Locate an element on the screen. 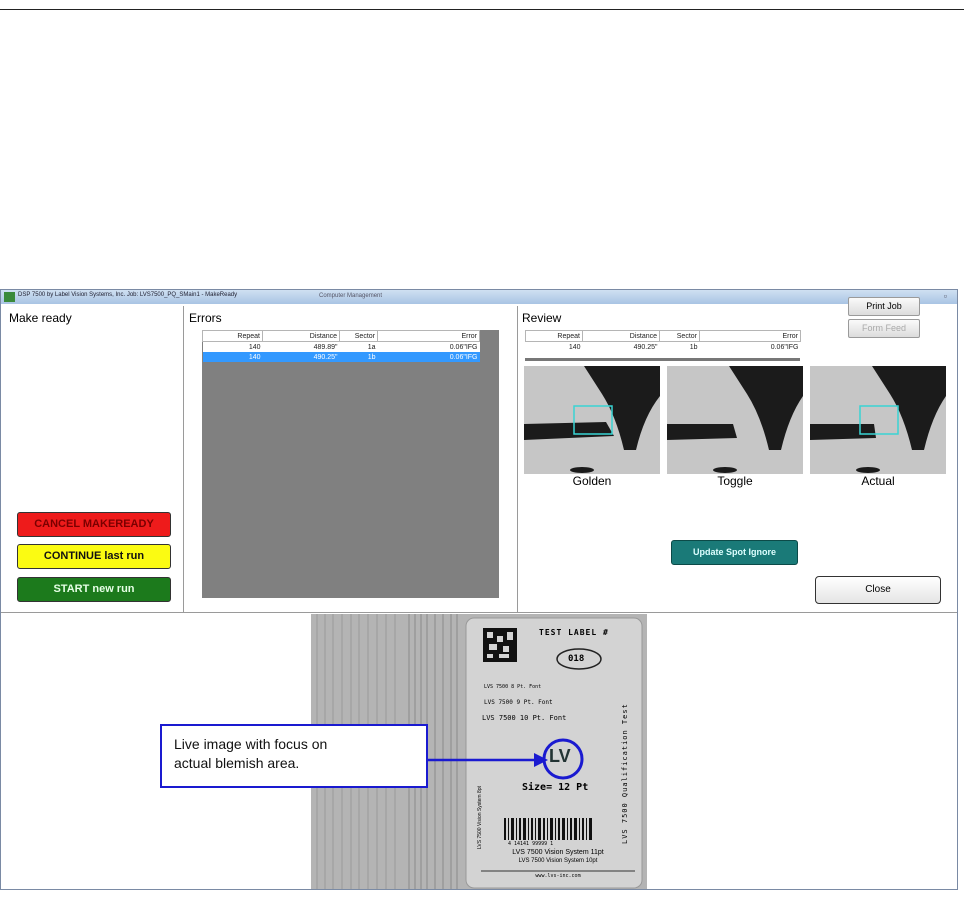 The image size is (964, 900). actual-image is located at coordinates (878, 420).